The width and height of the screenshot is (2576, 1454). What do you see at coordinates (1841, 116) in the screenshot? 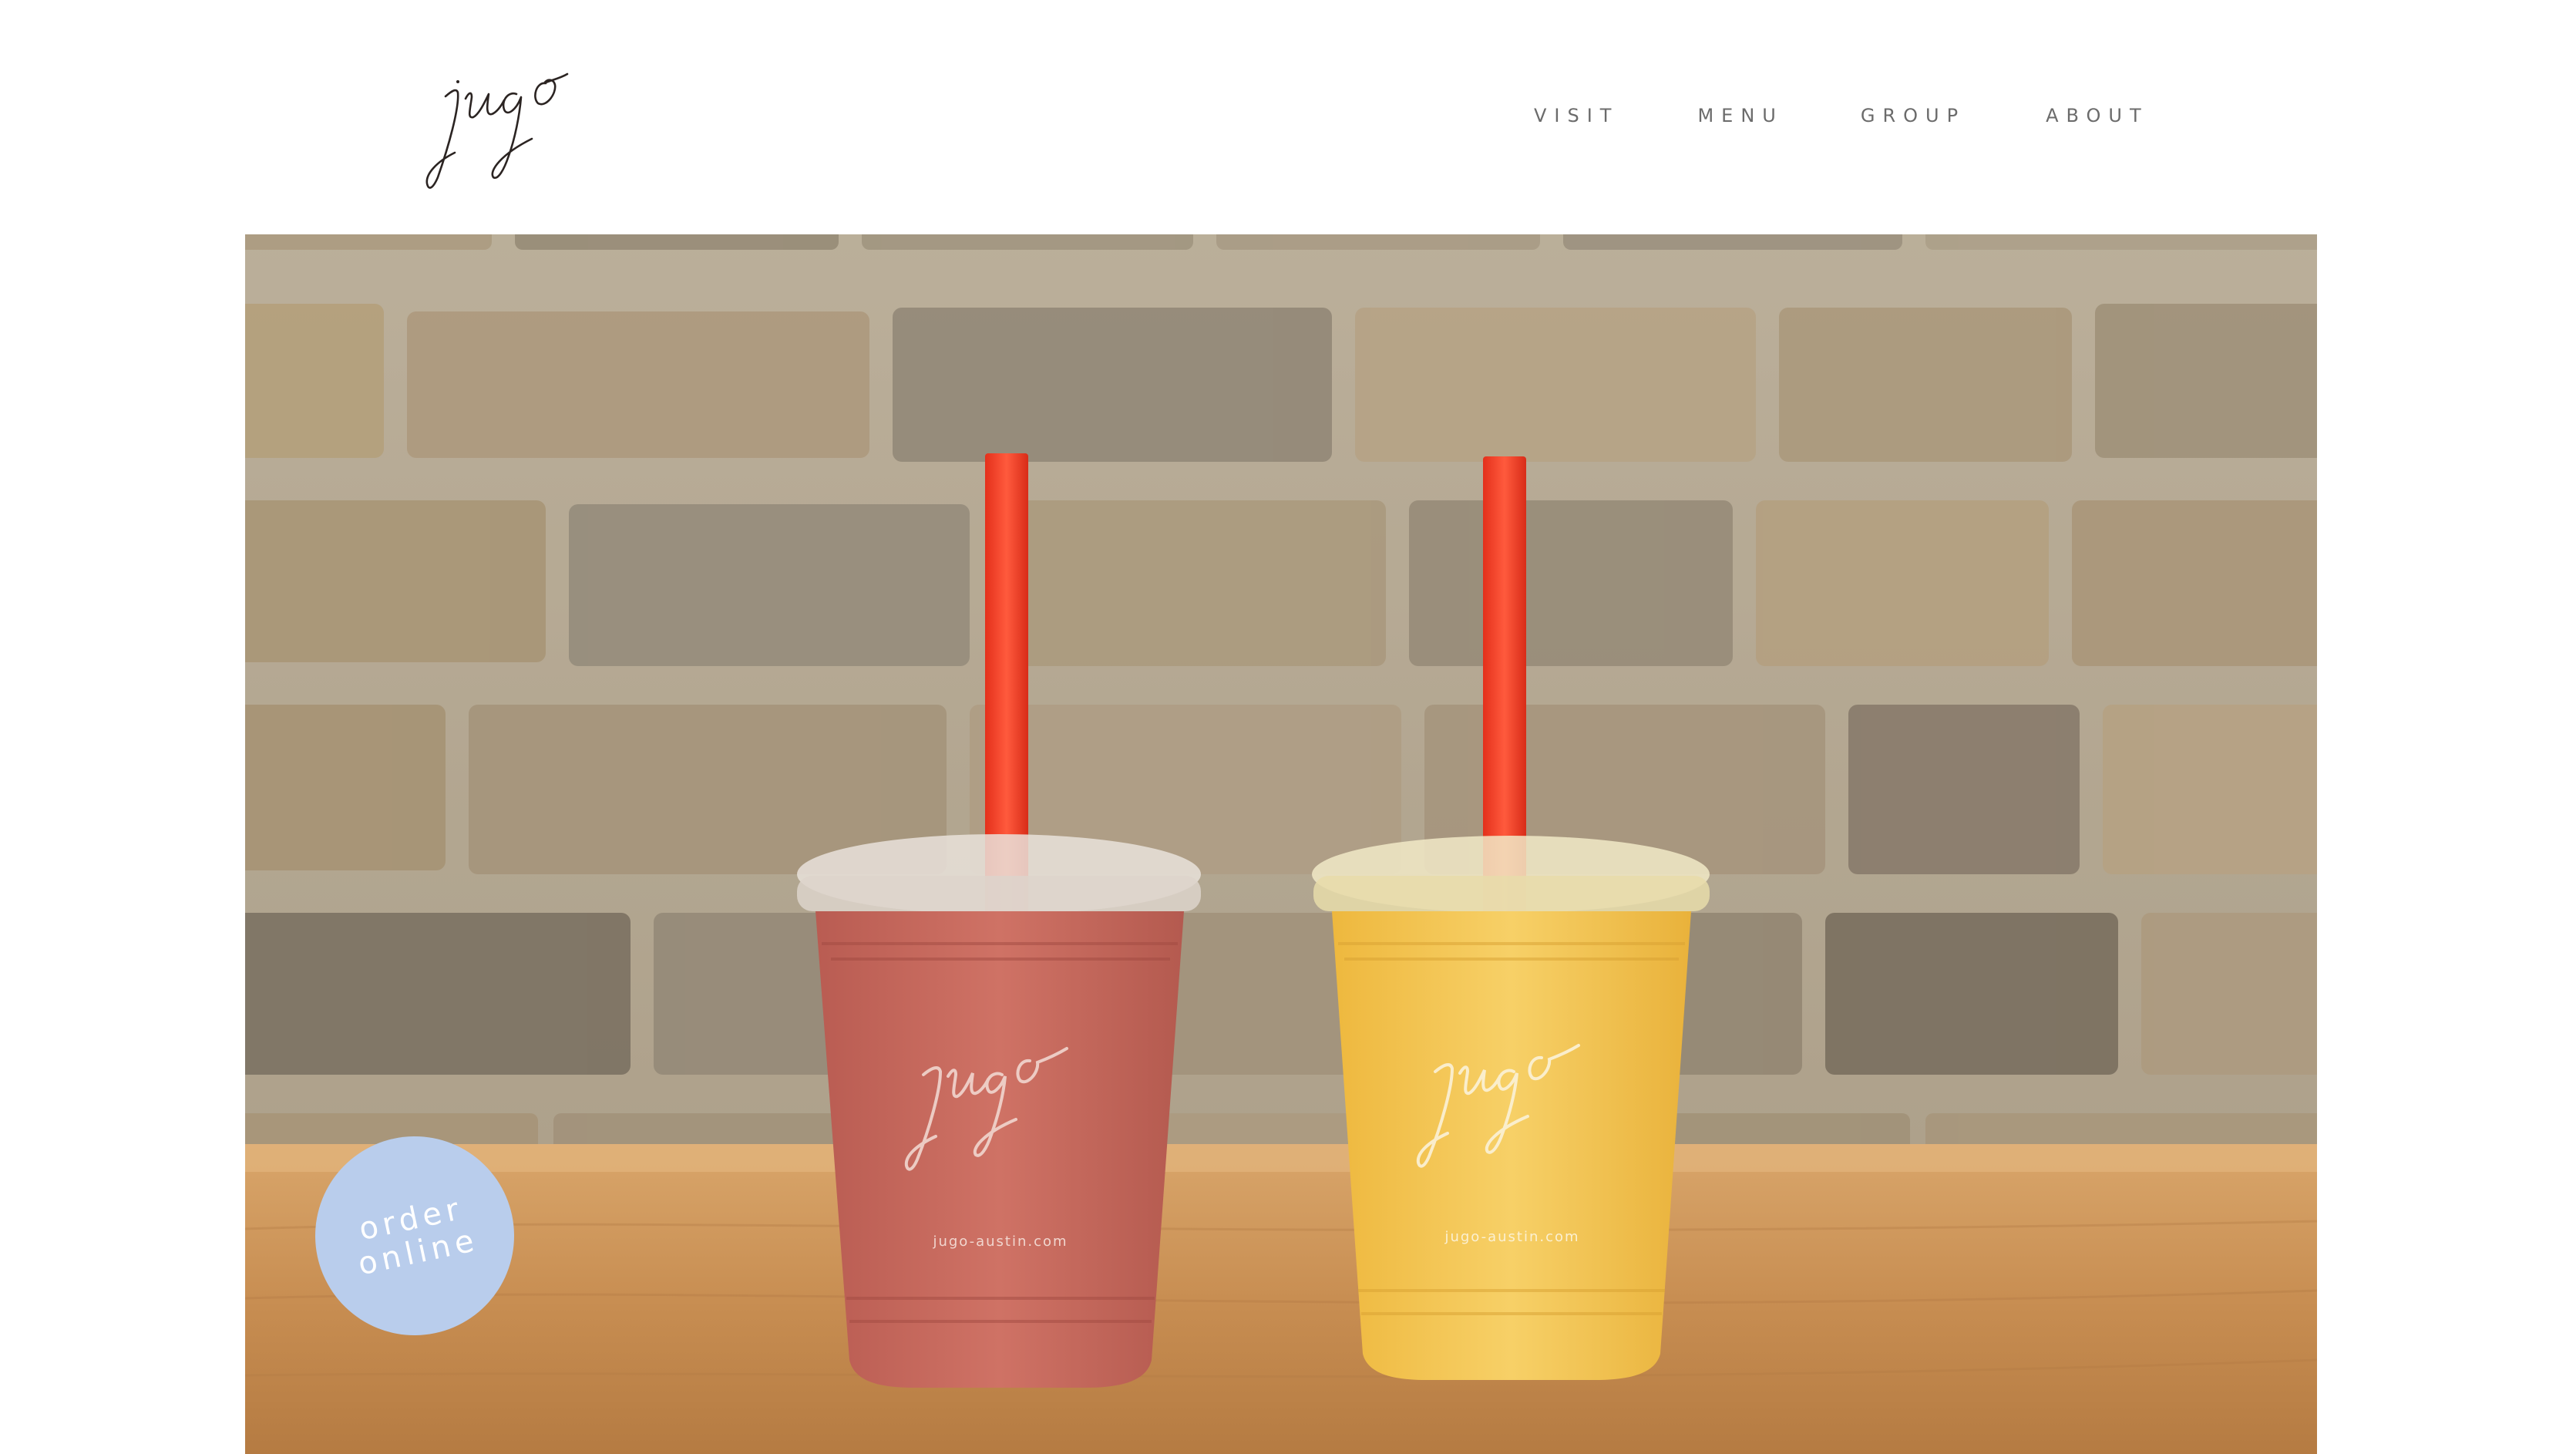
I see `main-nav: VISIT MENU GROUP ABOUT` at bounding box center [1841, 116].